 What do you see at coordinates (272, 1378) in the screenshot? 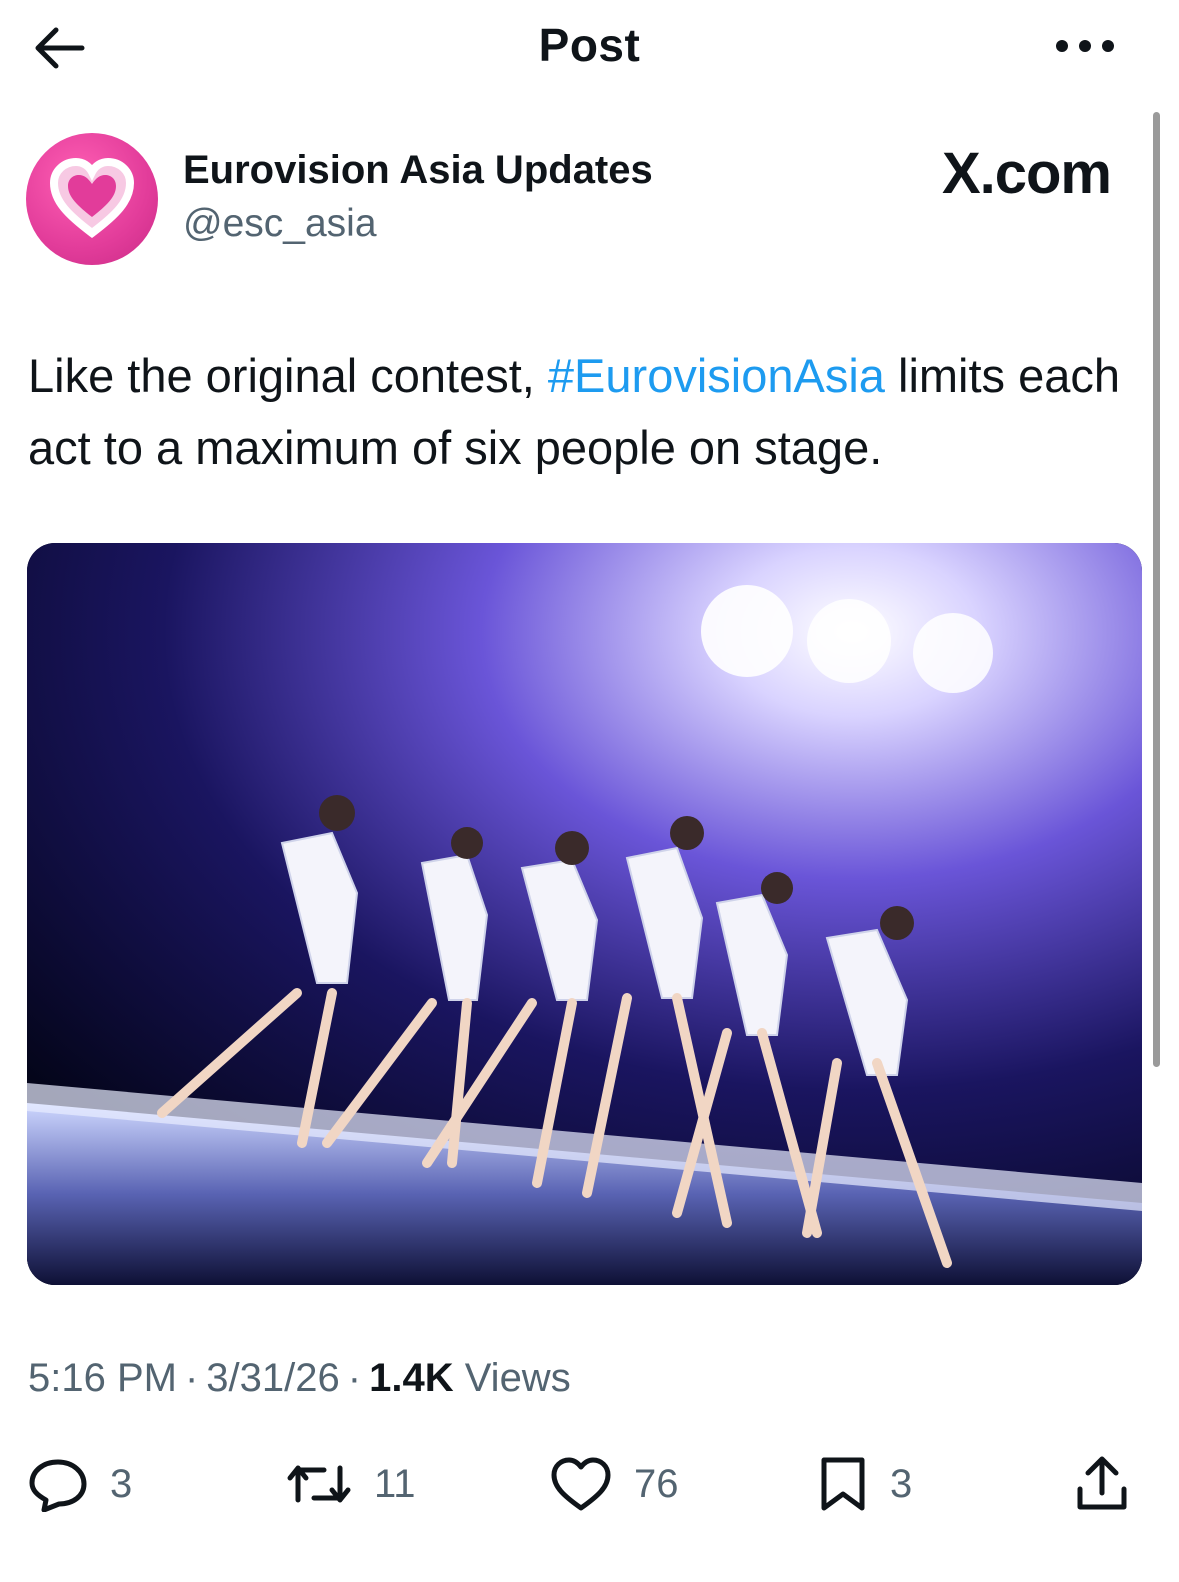
I see `post-date: 3/31/26` at bounding box center [272, 1378].